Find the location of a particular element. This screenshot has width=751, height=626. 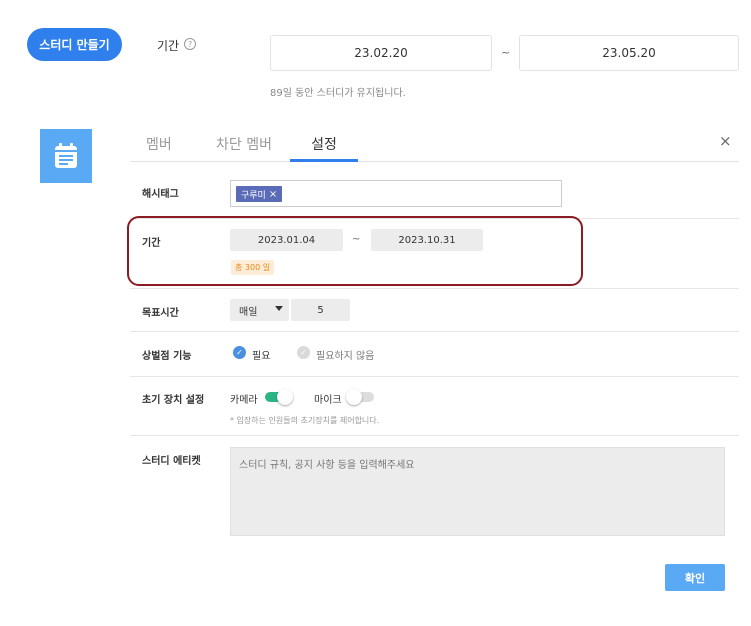

calendar-tile is located at coordinates (66, 156).